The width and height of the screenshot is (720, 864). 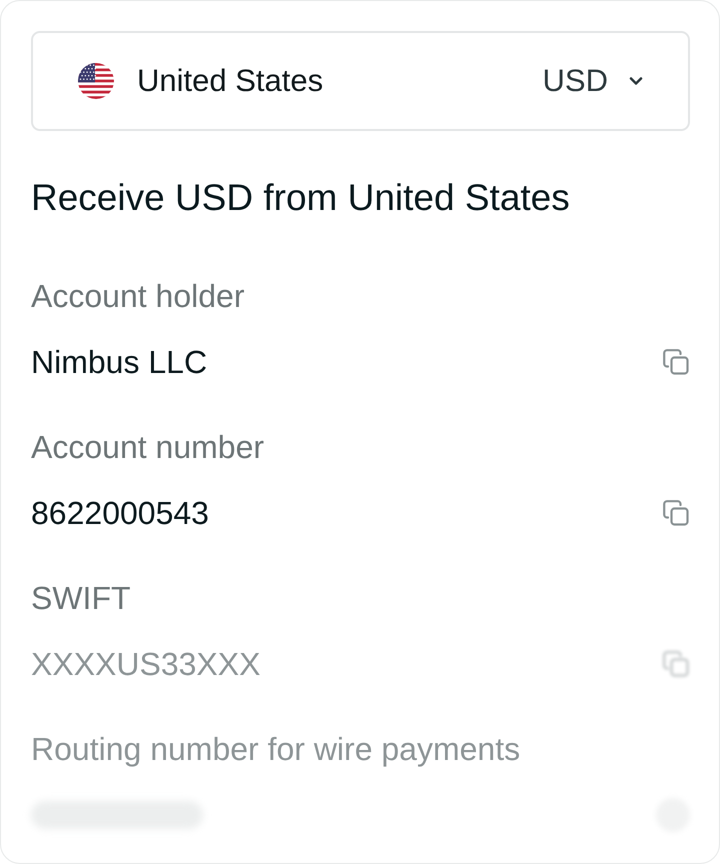 I want to click on field-label: Account number, so click(x=147, y=447).